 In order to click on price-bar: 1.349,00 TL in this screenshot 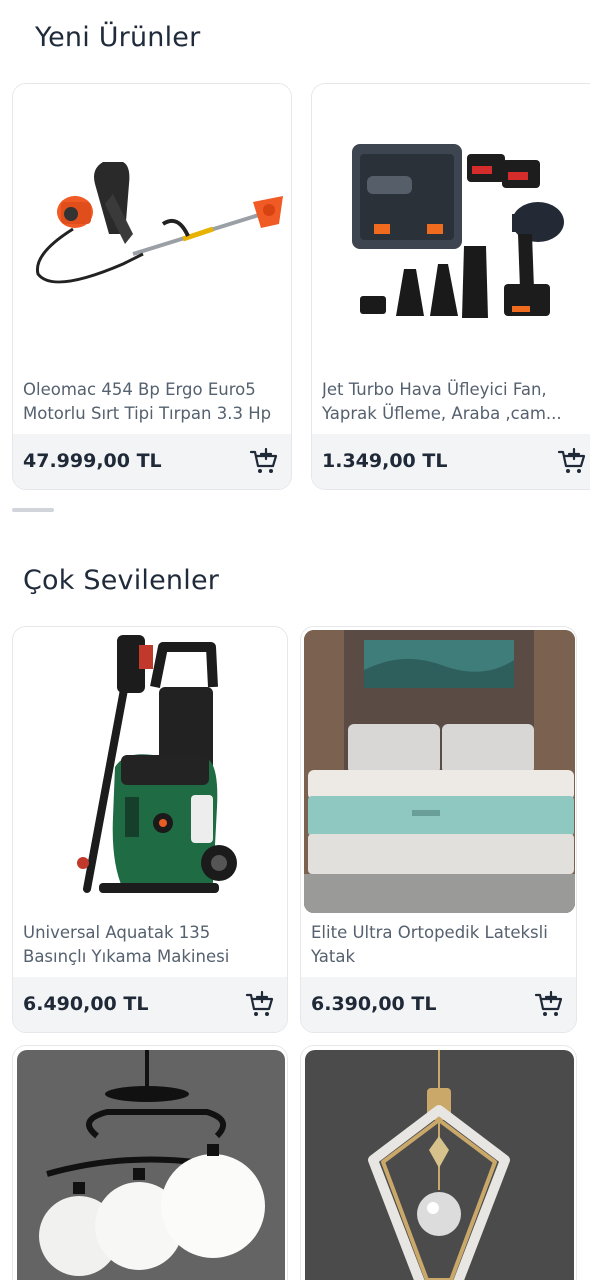, I will do `click(451, 461)`.